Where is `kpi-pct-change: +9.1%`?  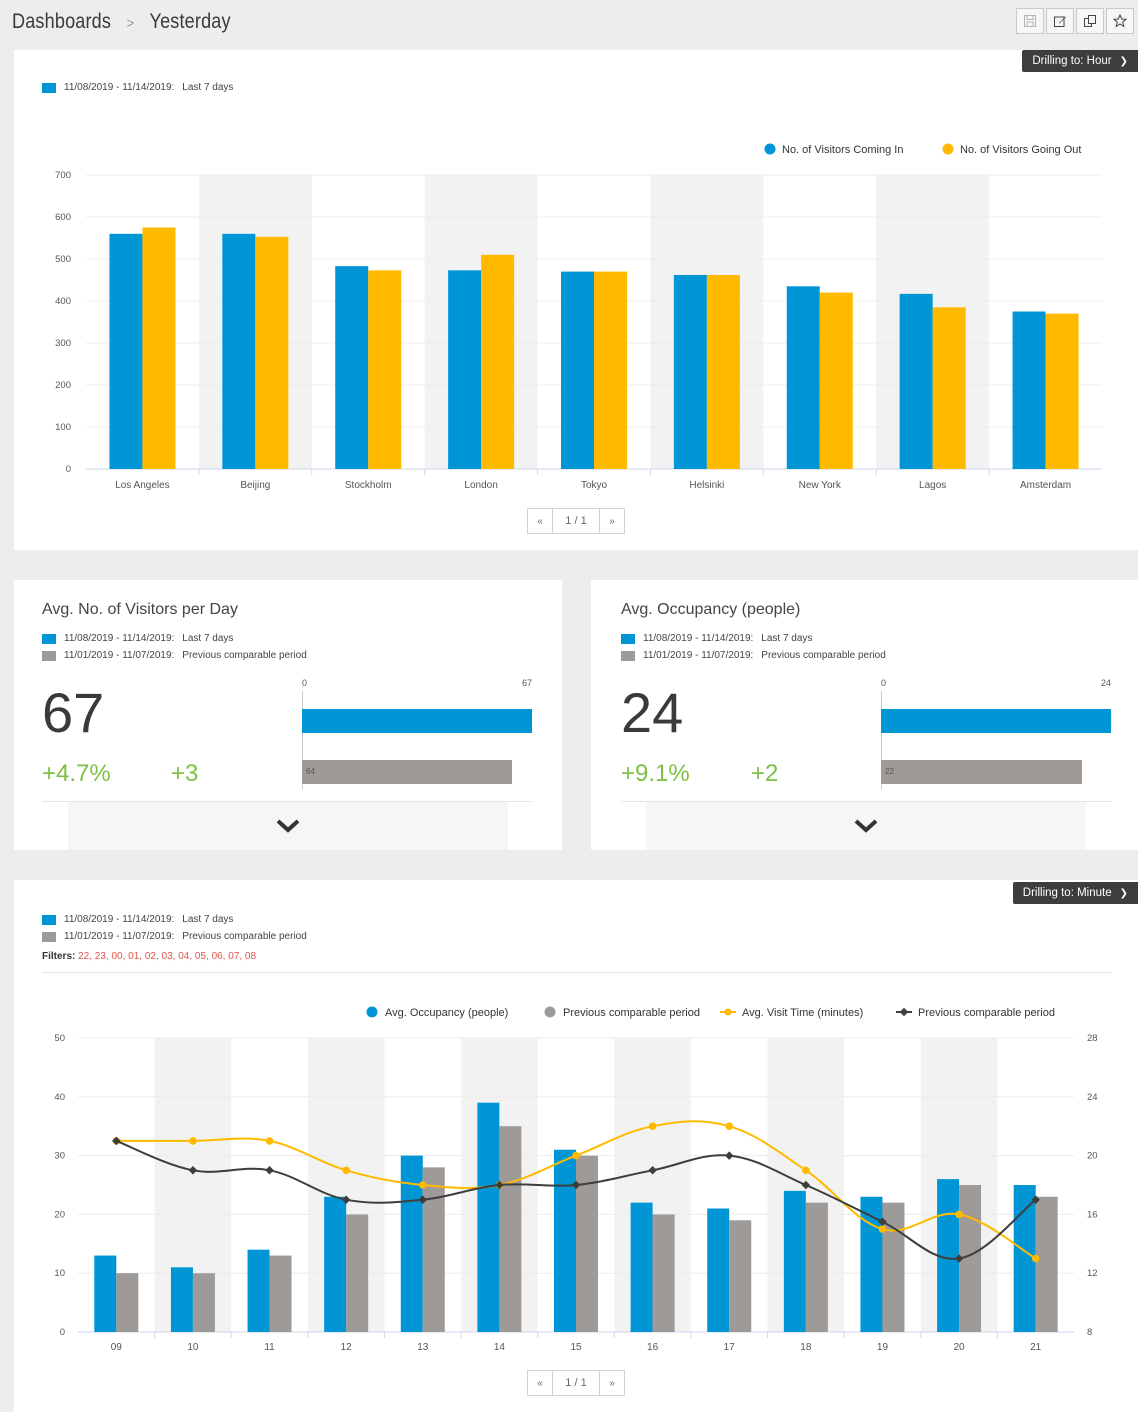
kpi-pct-change: +9.1% is located at coordinates (655, 773).